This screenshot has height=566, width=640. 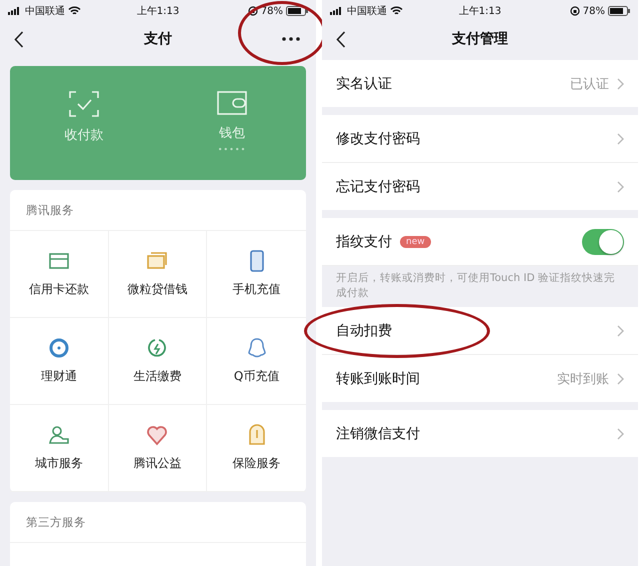 What do you see at coordinates (480, 330) in the screenshot?
I see `settings-row: 自动扣费` at bounding box center [480, 330].